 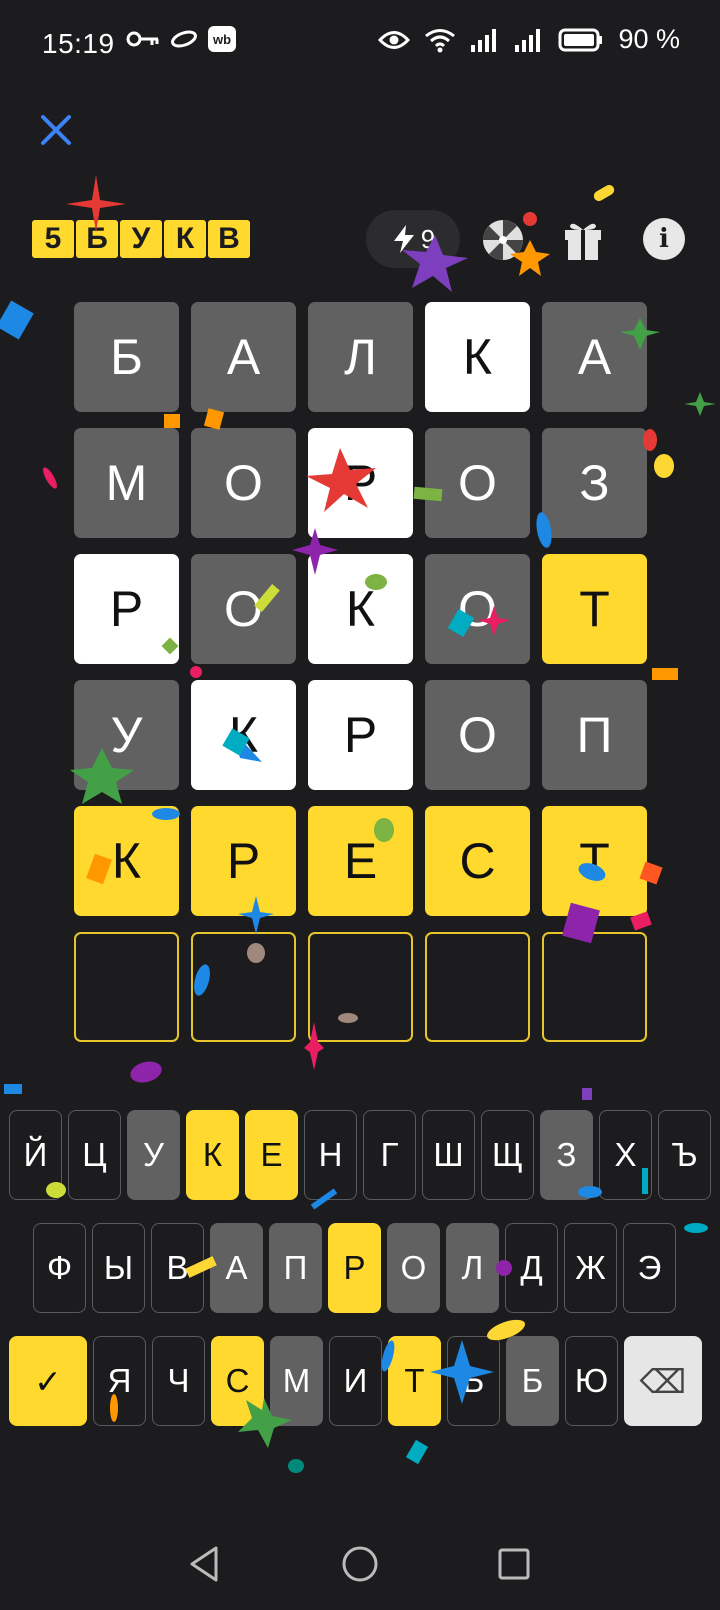 I want to click on home-circle-icon, so click(x=360, y=1564).